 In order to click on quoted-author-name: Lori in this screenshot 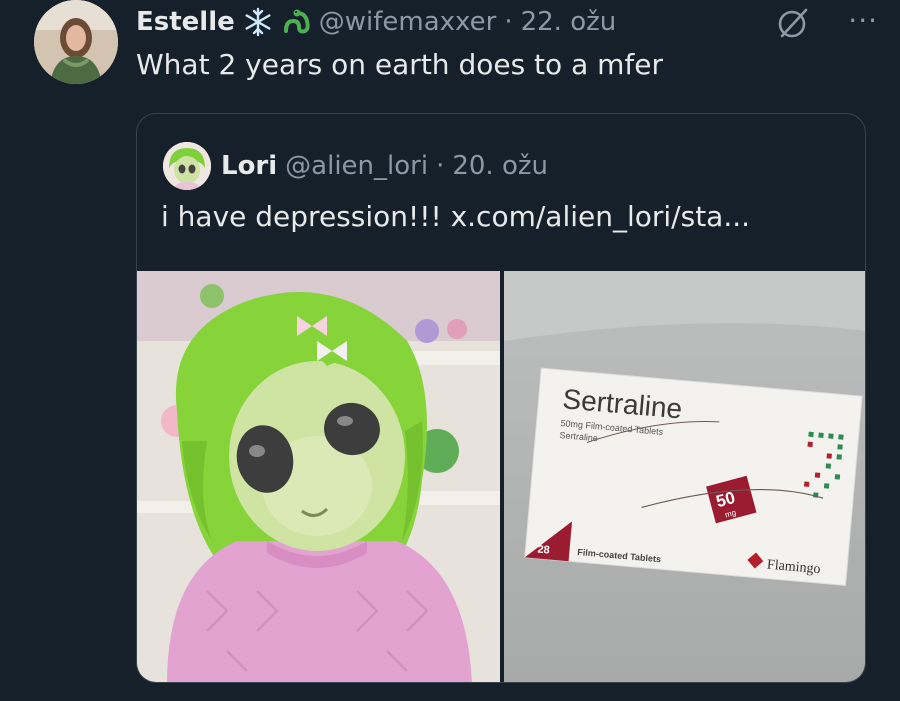, I will do `click(249, 166)`.